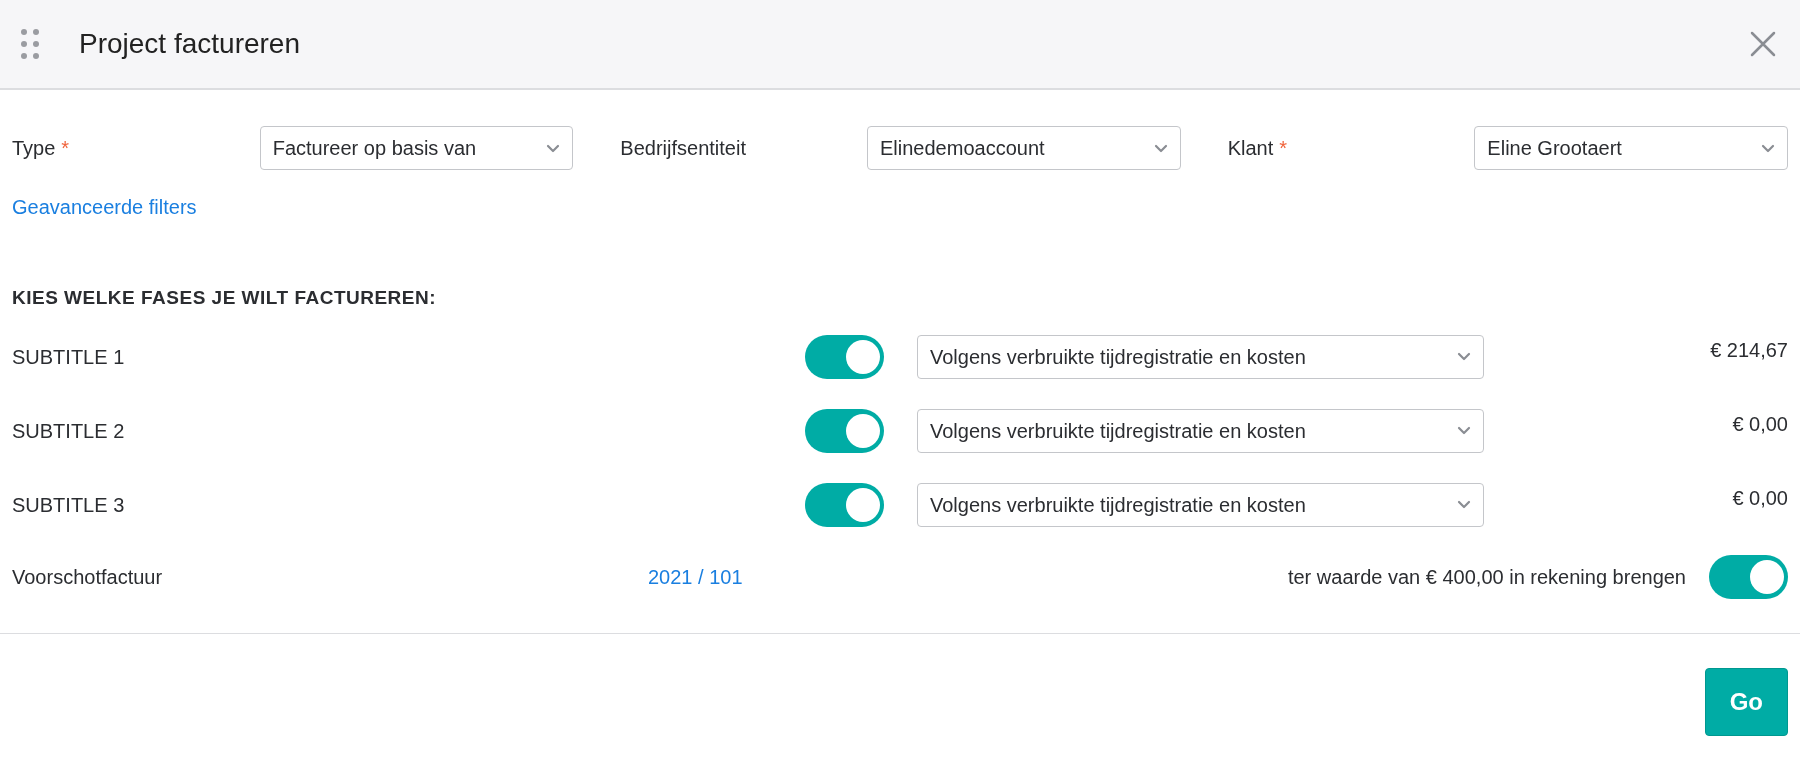  I want to click on section-heading: KIES WELKE FASES JE WILT FACTUREREN:, so click(225, 298).